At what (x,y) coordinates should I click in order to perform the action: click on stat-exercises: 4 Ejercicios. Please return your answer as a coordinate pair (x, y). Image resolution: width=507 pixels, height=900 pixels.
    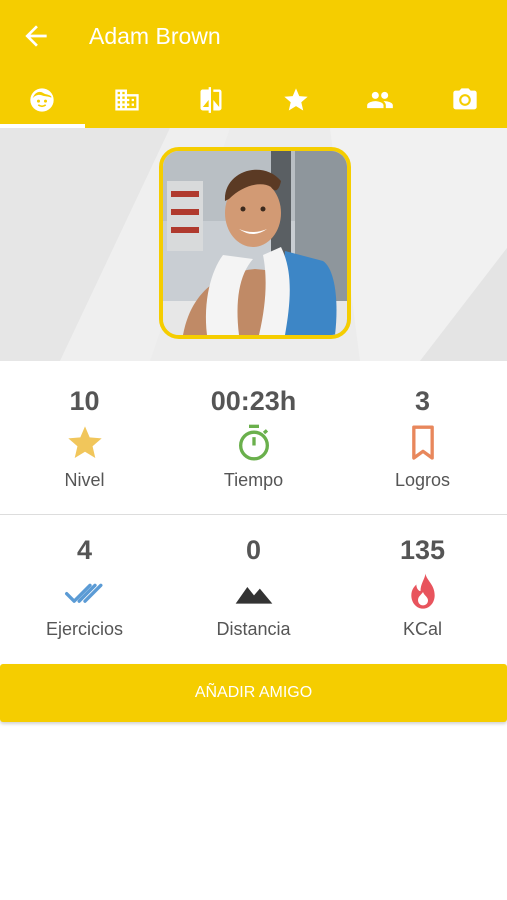
    Looking at the image, I should click on (84, 587).